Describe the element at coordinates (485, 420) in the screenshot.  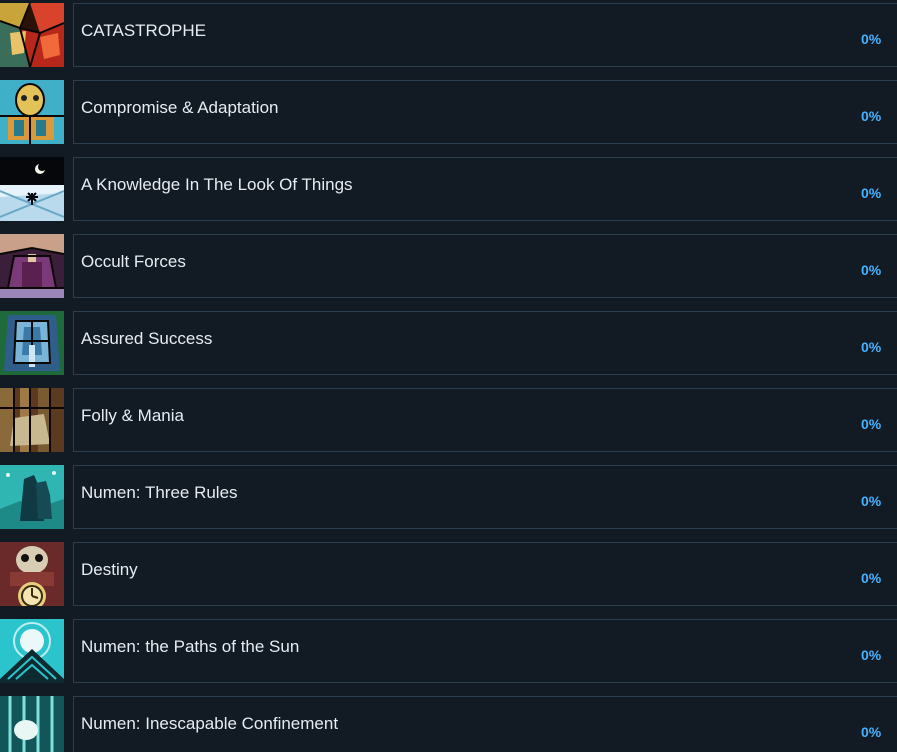
I see `achievement-panel: Folly & Mania 0%` at that location.